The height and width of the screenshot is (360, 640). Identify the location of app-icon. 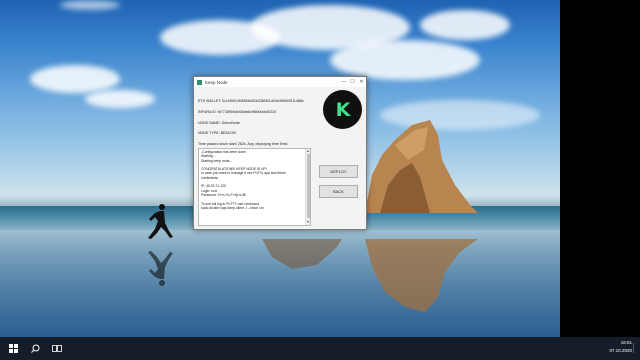
(199, 82).